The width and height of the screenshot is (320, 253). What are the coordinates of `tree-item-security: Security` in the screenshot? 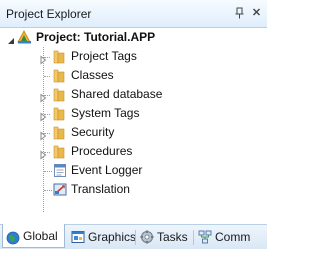 It's located at (133, 132).